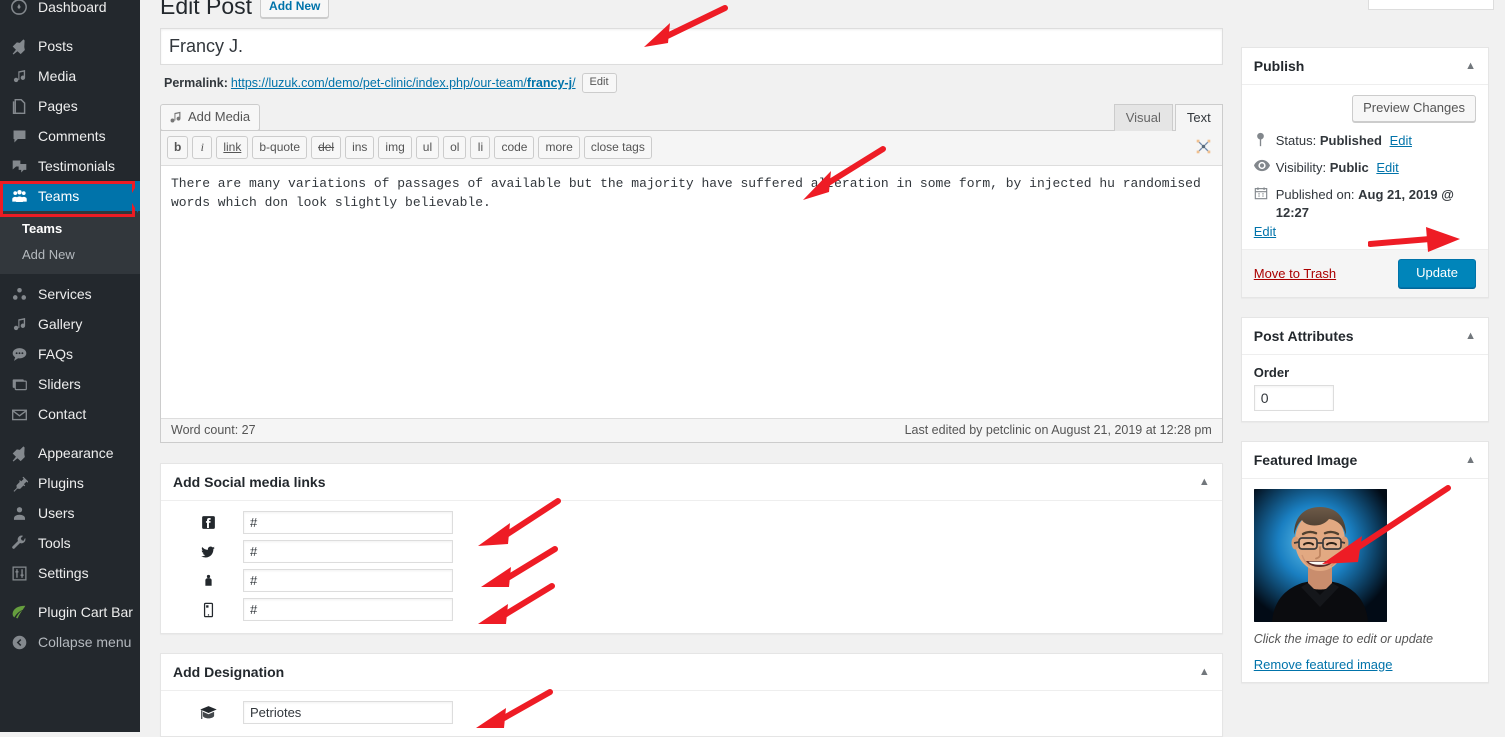  Describe the element at coordinates (70, 255) in the screenshot. I see `submenu-item-add-new: Add New` at that location.